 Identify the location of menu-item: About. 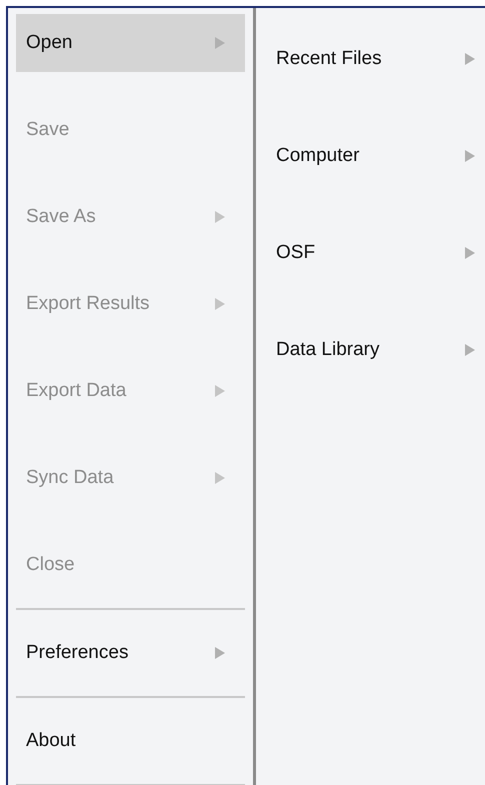
(130, 741).